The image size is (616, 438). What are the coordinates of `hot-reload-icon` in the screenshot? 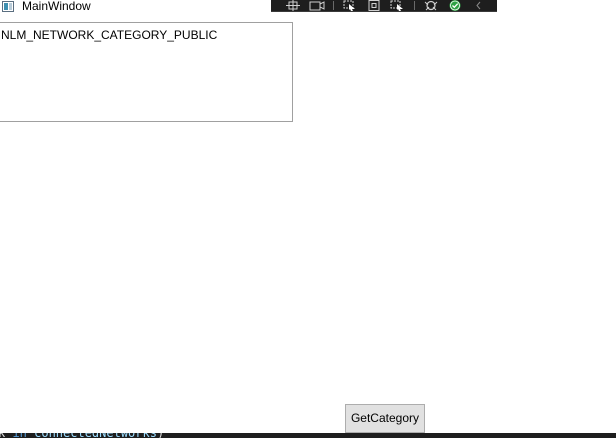 It's located at (398, 5).